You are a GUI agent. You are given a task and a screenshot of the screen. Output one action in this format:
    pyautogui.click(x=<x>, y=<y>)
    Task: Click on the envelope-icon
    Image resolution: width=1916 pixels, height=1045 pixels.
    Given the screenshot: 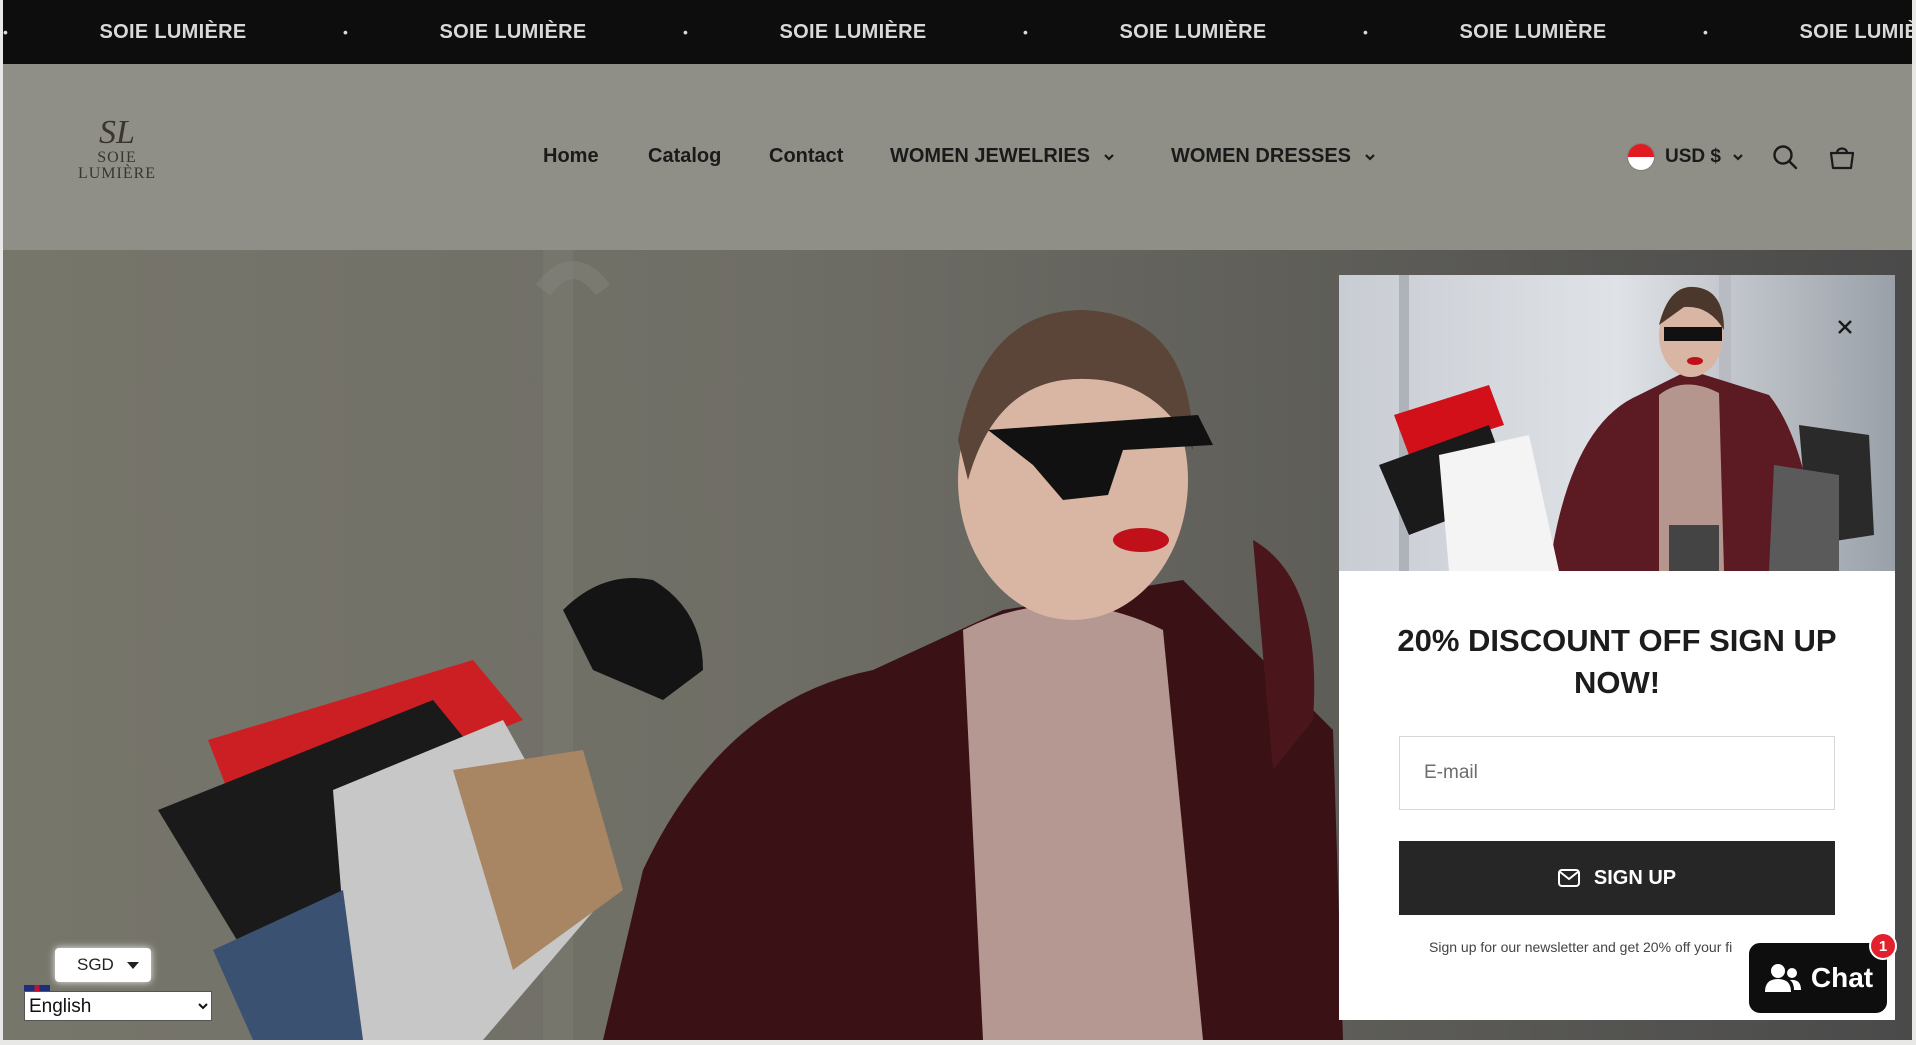 What is the action you would take?
    pyautogui.click(x=1568, y=878)
    